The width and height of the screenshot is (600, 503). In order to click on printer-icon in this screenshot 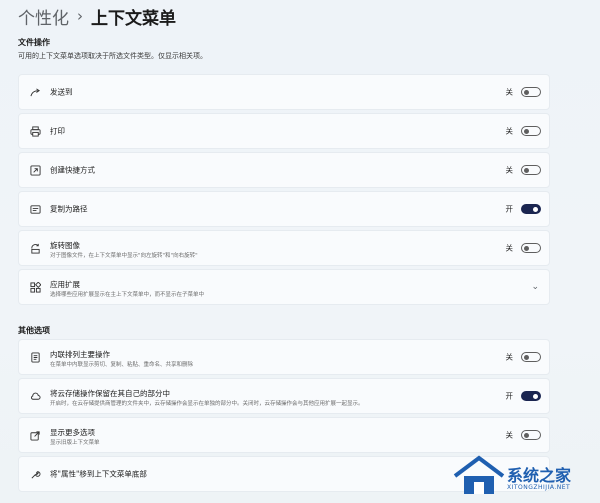, I will do `click(35, 131)`.